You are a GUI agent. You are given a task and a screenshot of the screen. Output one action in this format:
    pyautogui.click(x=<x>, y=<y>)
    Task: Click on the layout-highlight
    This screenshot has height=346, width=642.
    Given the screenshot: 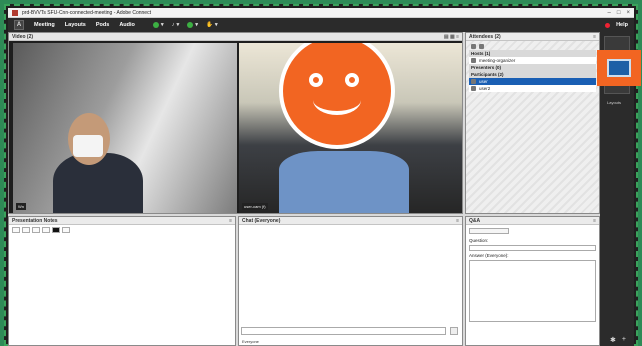 What is the action you would take?
    pyautogui.click(x=619, y=68)
    